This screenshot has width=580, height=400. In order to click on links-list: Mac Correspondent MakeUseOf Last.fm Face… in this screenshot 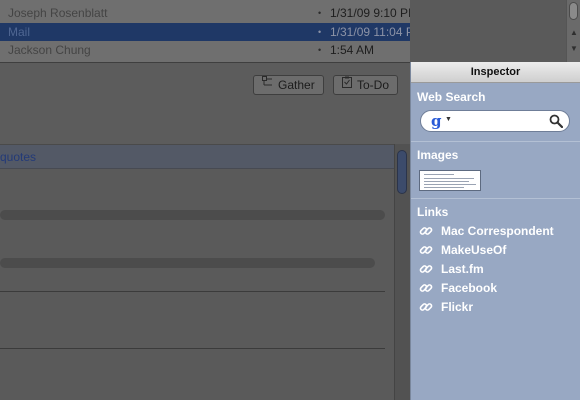, I will do `click(486, 268)`.